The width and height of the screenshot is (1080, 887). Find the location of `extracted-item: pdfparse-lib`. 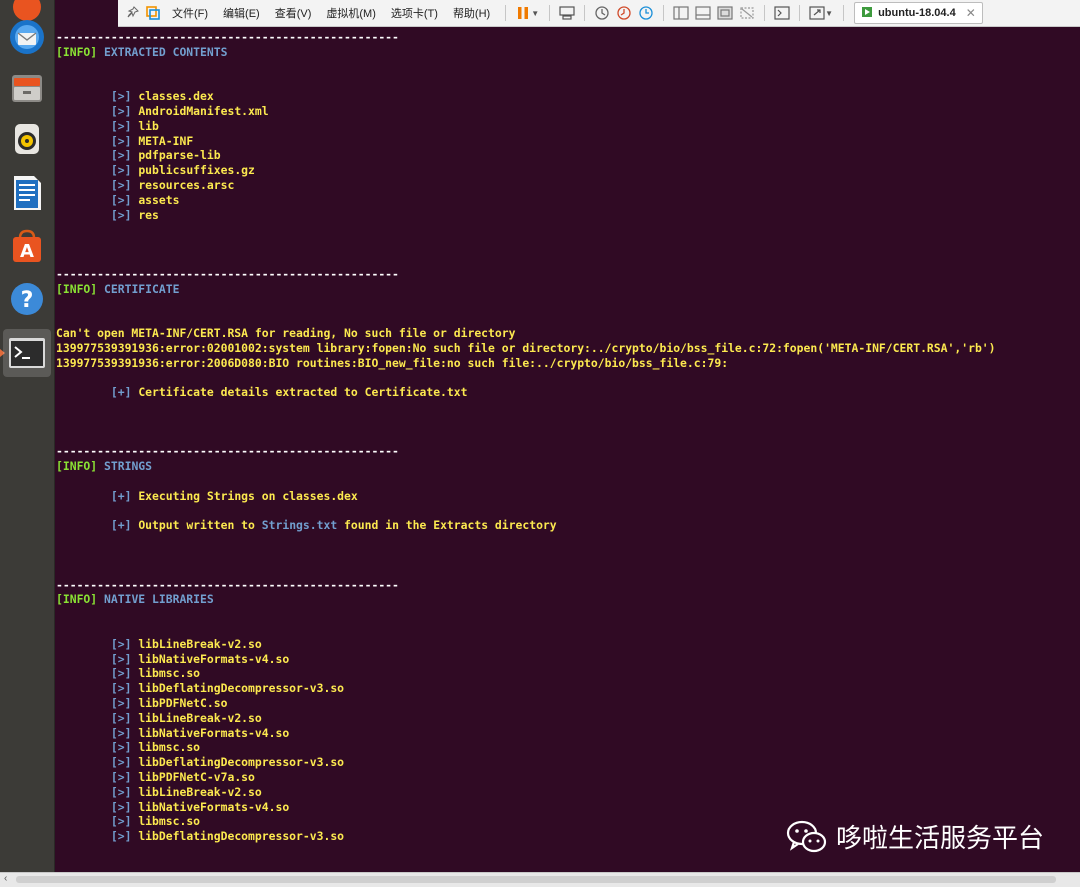

extracted-item: pdfparse-lib is located at coordinates (179, 155).